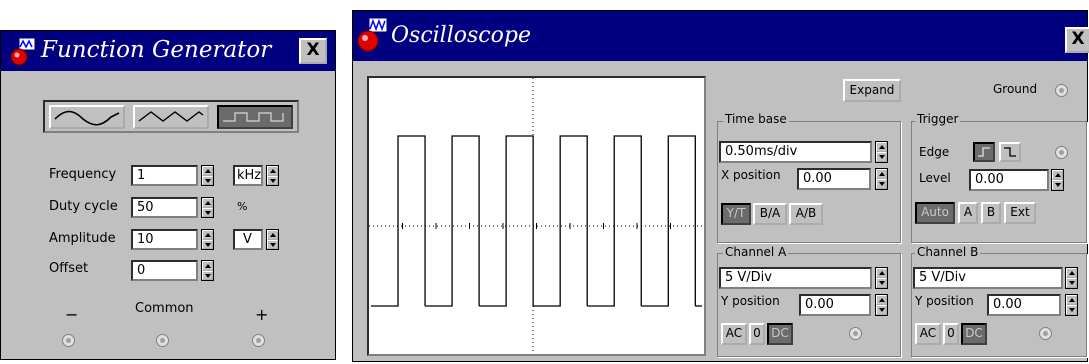 The image size is (1089, 364). Describe the element at coordinates (750, 301) in the screenshot. I see `channel-a-y-position-label: Y position` at that location.